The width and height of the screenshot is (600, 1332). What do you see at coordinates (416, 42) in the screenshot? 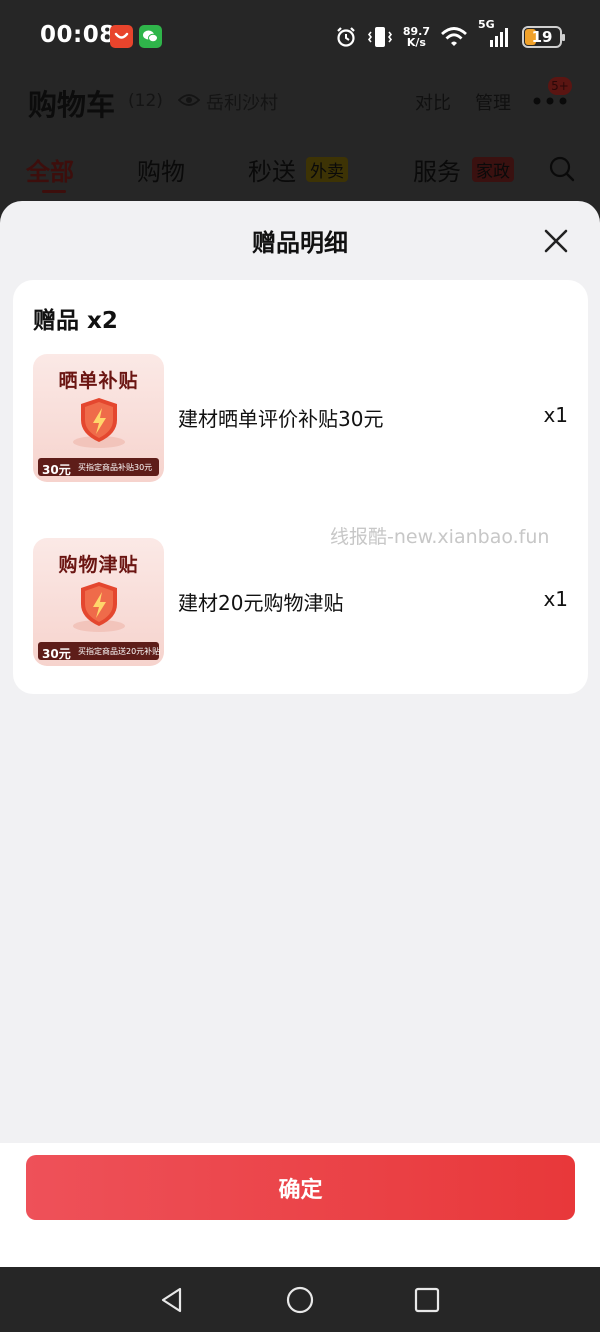
I see `speed-unit: K/s` at bounding box center [416, 42].